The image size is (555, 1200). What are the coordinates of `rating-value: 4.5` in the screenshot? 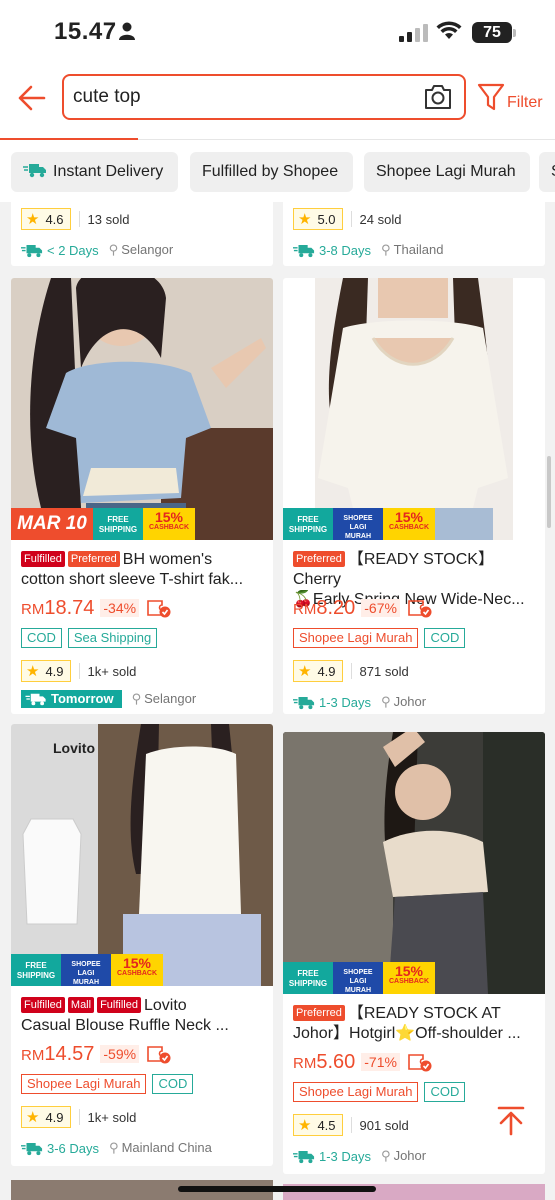 It's located at (326, 1125).